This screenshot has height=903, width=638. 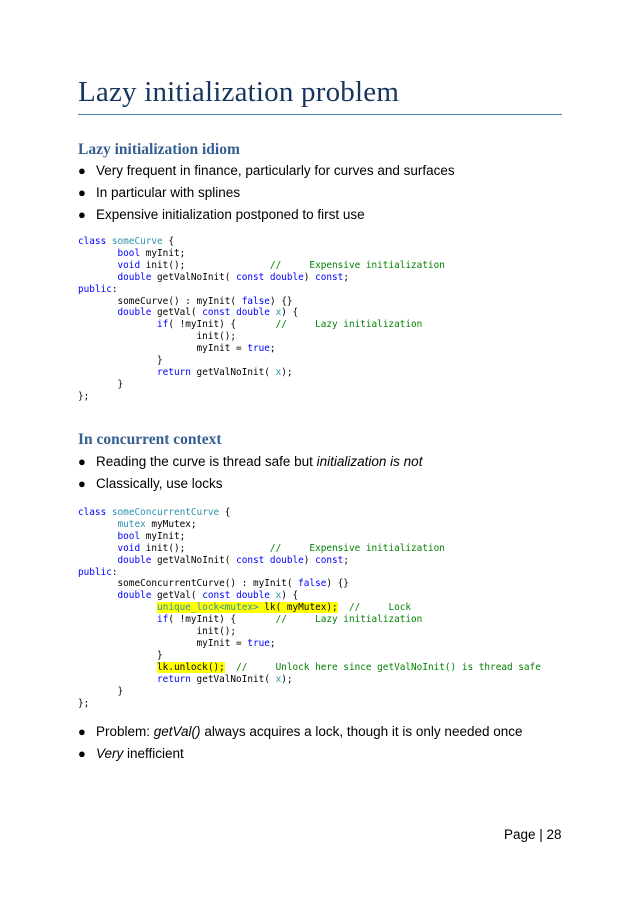 What do you see at coordinates (159, 149) in the screenshot?
I see `section-heading-lazy-idiom: Lazy initialization idiom` at bounding box center [159, 149].